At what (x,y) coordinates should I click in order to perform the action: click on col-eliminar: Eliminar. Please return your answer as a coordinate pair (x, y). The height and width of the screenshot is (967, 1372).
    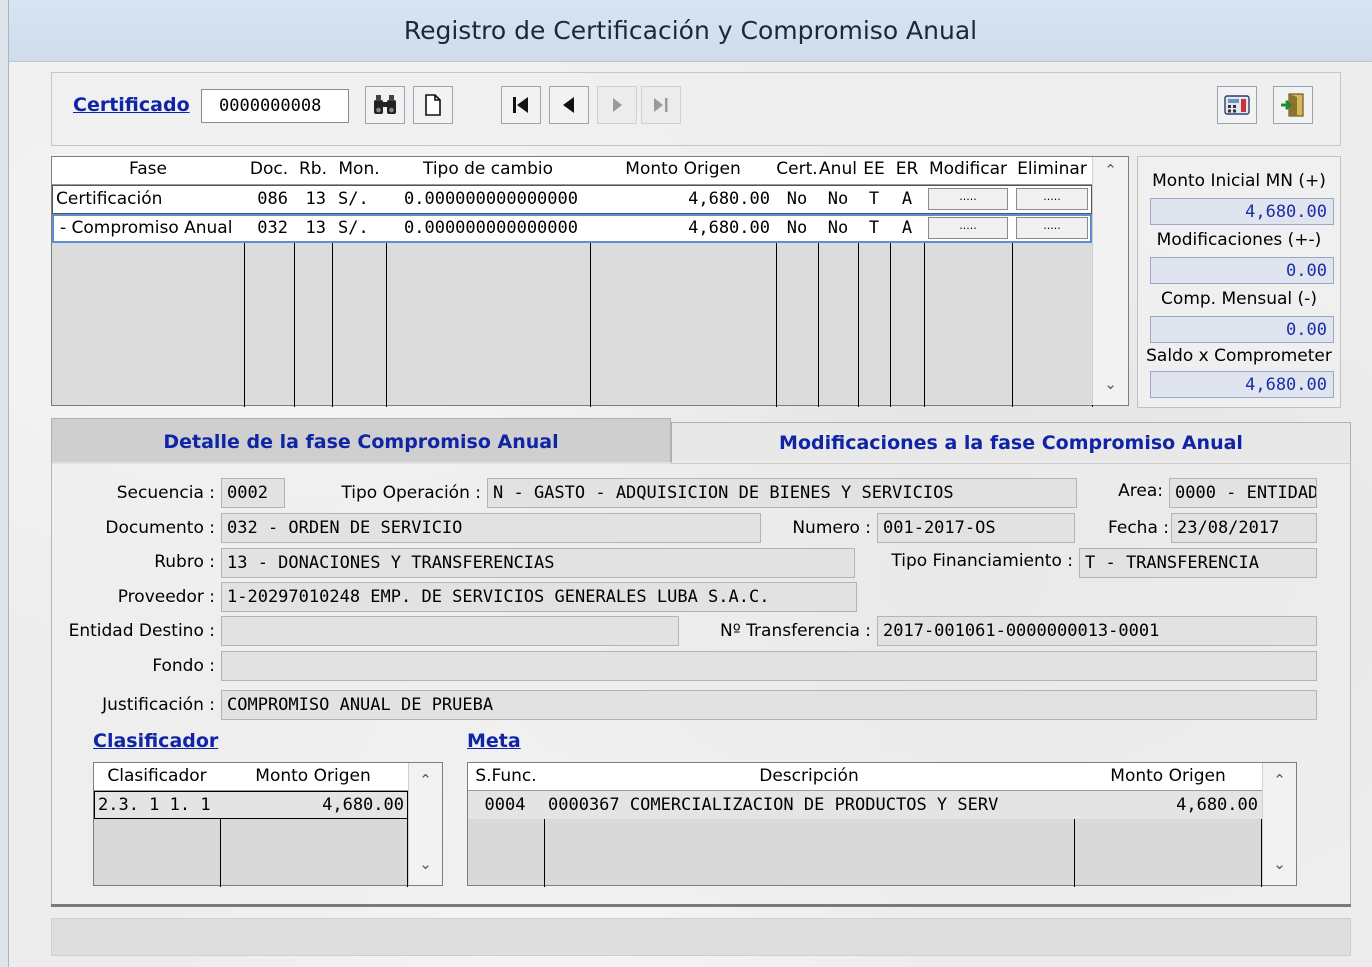
    Looking at the image, I should click on (1052, 169).